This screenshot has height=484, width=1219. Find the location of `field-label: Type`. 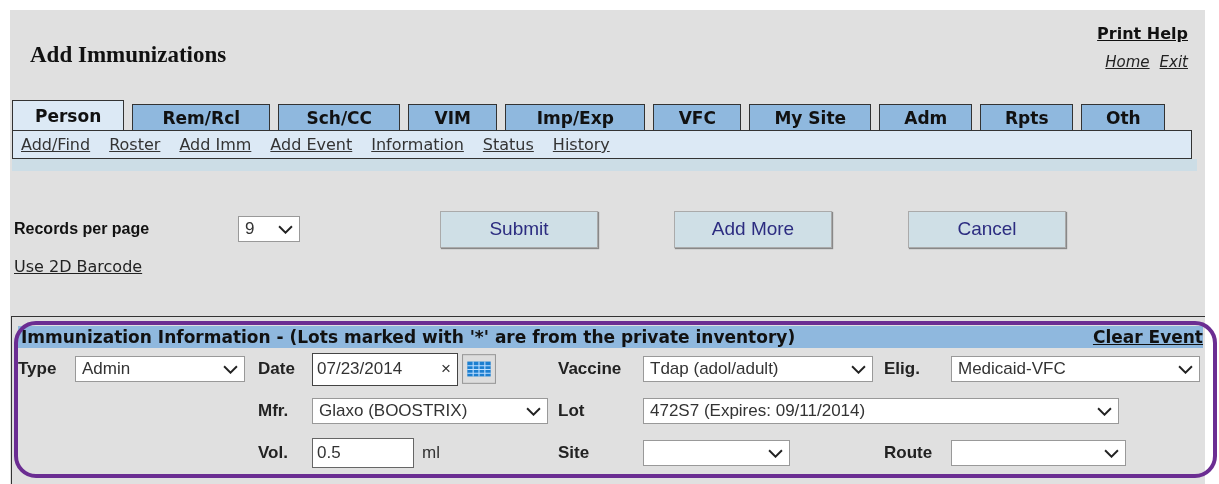

field-label: Type is located at coordinates (38, 369).